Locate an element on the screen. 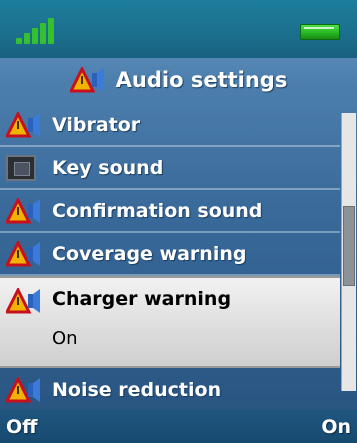 This screenshot has height=443, width=357. list-item-label: Key sound is located at coordinates (108, 167).